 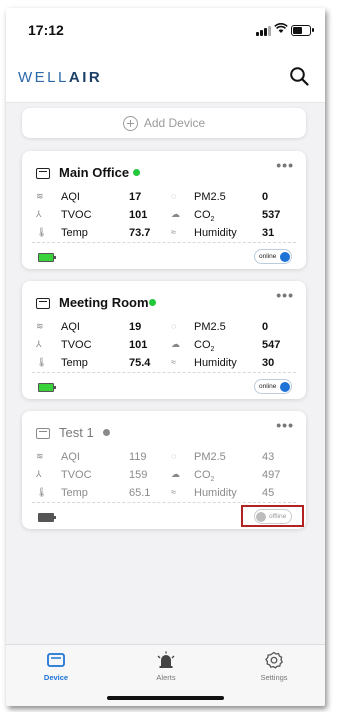 I want to click on tab-alerts: Alerts, so click(x=166, y=666).